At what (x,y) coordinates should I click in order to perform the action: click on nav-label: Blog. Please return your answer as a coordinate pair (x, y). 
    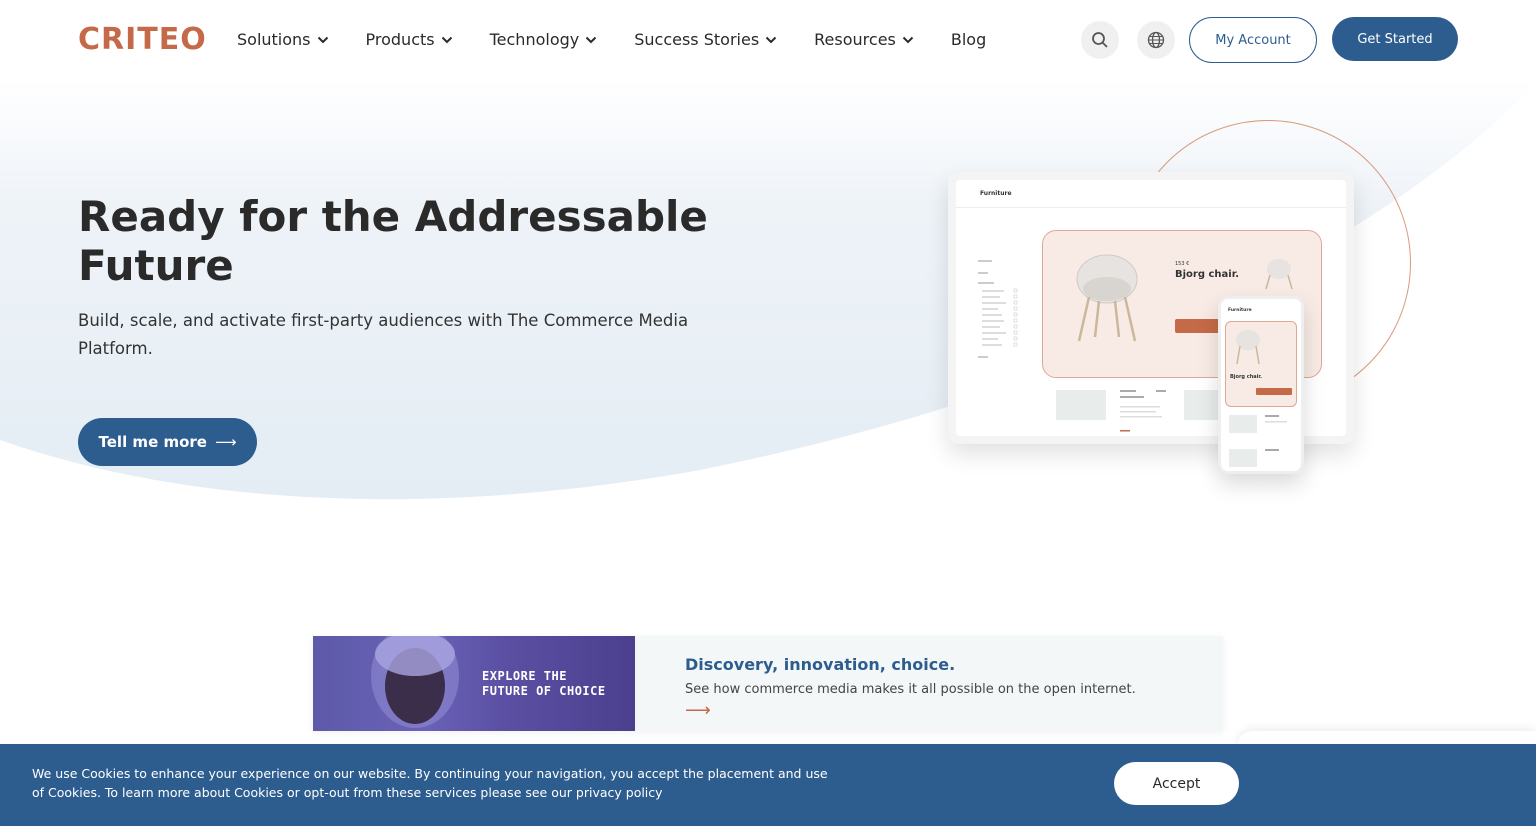
    Looking at the image, I should click on (968, 39).